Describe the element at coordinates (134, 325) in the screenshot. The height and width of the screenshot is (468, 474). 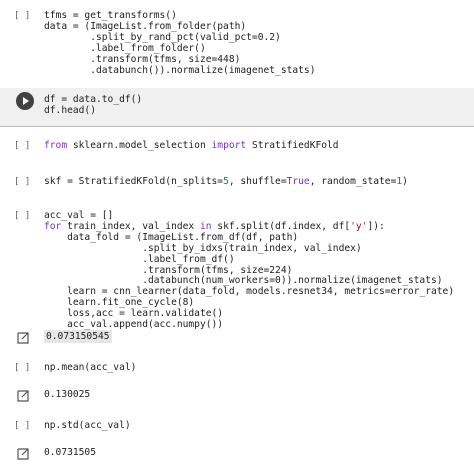
I see `code-line: acc_val.append(acc.numpy())` at that location.